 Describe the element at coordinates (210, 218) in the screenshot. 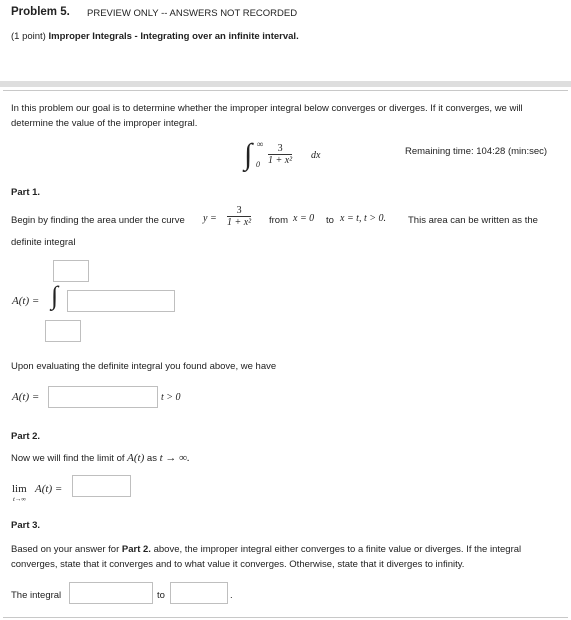

I see `curve-lhs: y =` at that location.